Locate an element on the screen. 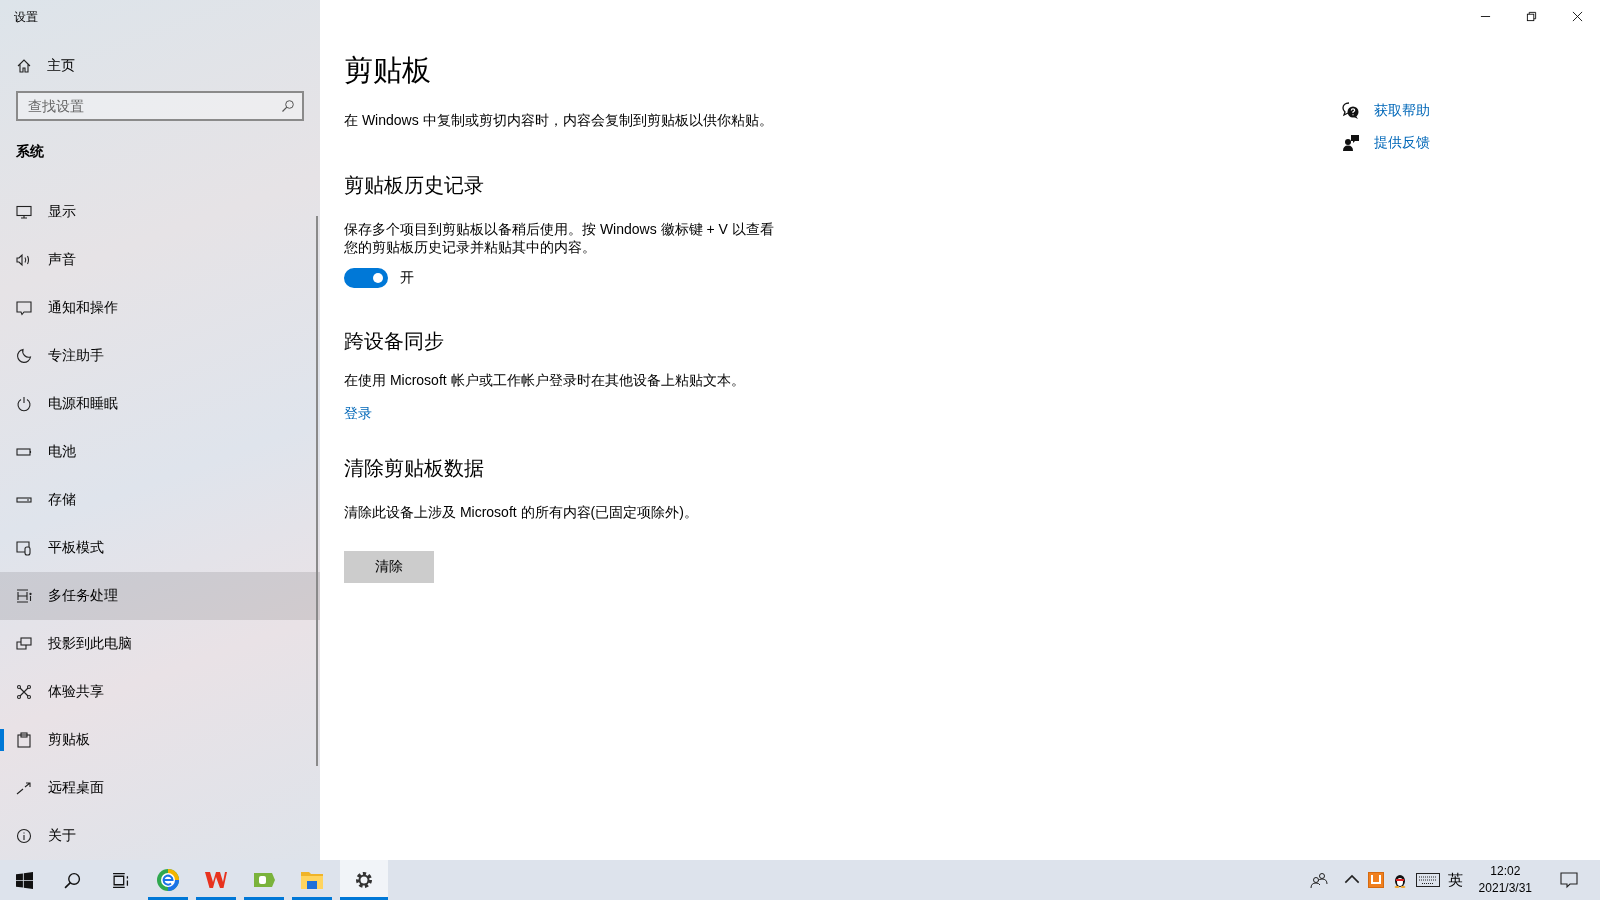  notification-icon is located at coordinates (1569, 880).